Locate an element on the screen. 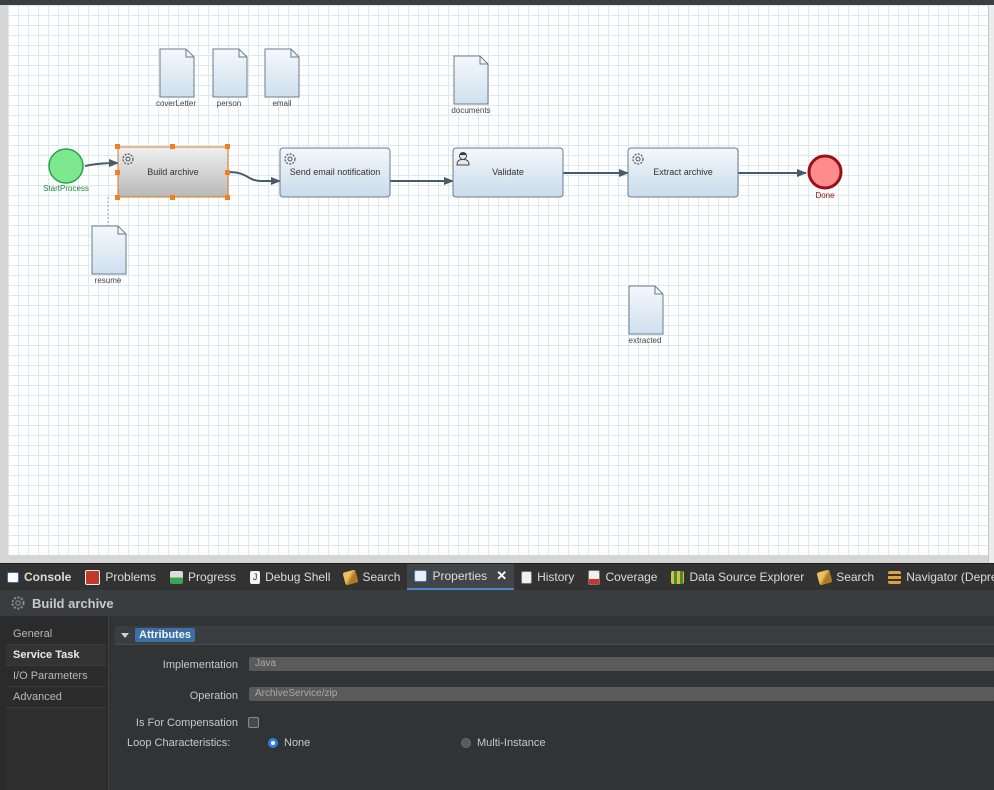 The height and width of the screenshot is (790, 994). nav-io-parameters: I/O Parameters is located at coordinates (56, 676).